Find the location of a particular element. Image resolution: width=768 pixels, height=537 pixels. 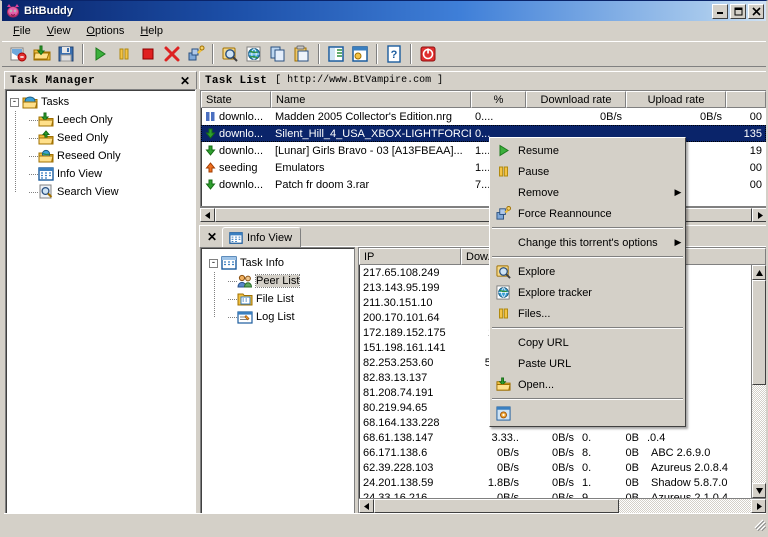

search-view-icon is located at coordinates (46, 192).